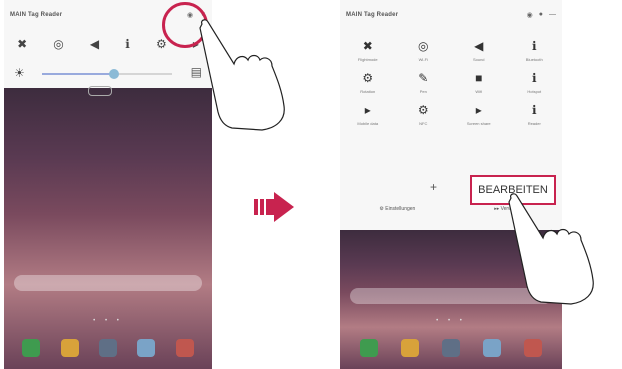 Image resolution: width=622 pixels, height=369 pixels. I want to click on quick-tile: ✎ Pen, so click(424, 82).